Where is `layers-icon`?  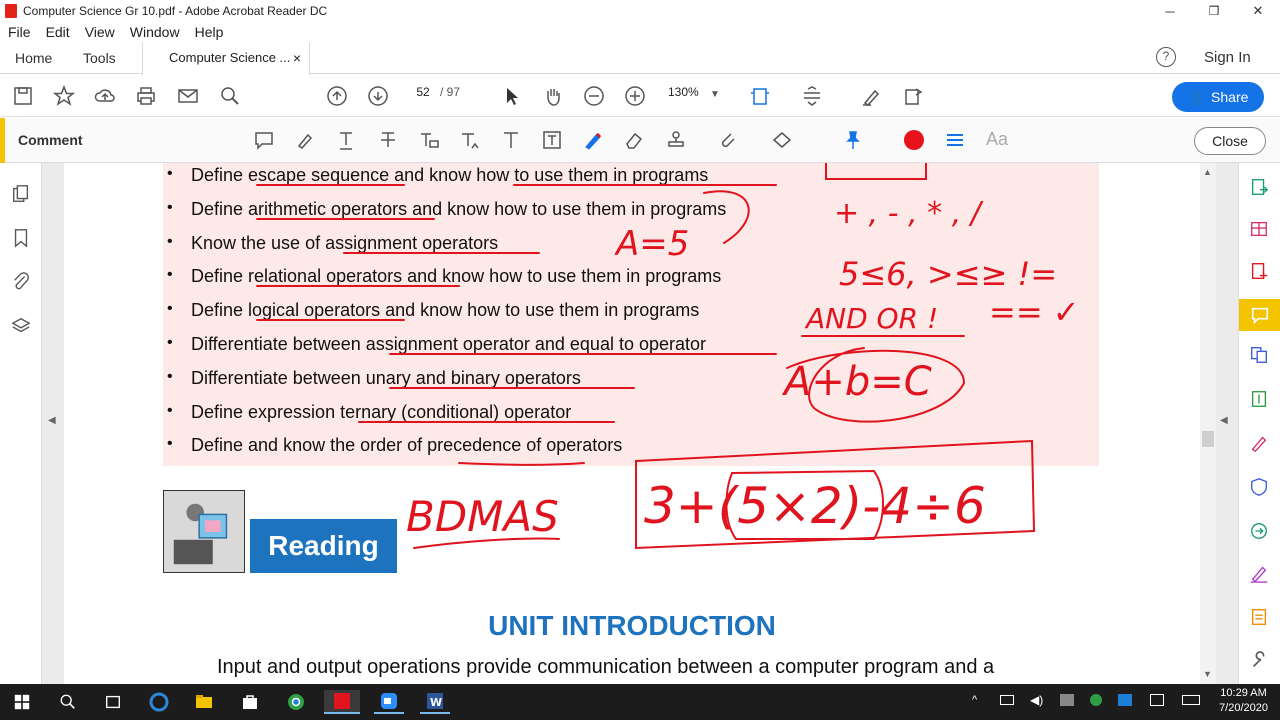
layers-icon is located at coordinates (21, 326).